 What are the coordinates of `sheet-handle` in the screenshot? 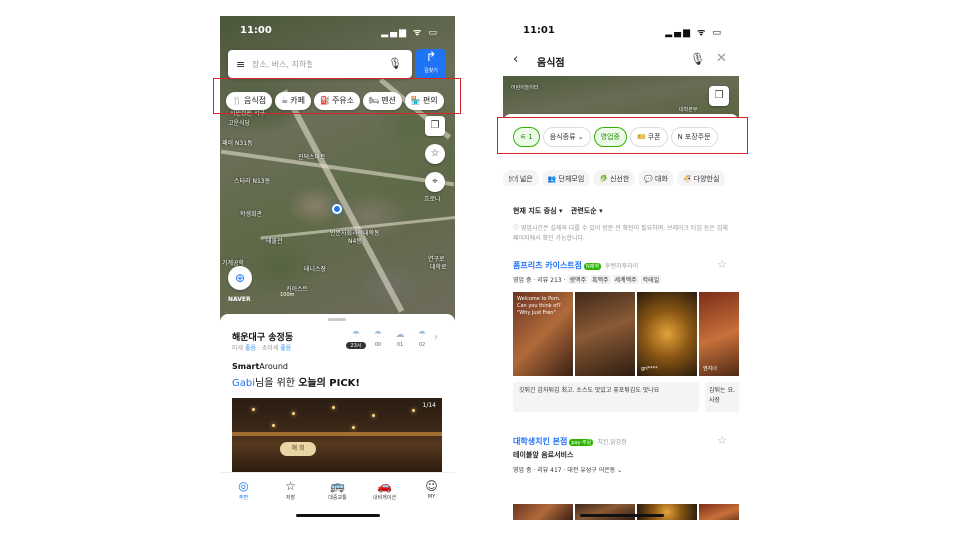 It's located at (337, 319).